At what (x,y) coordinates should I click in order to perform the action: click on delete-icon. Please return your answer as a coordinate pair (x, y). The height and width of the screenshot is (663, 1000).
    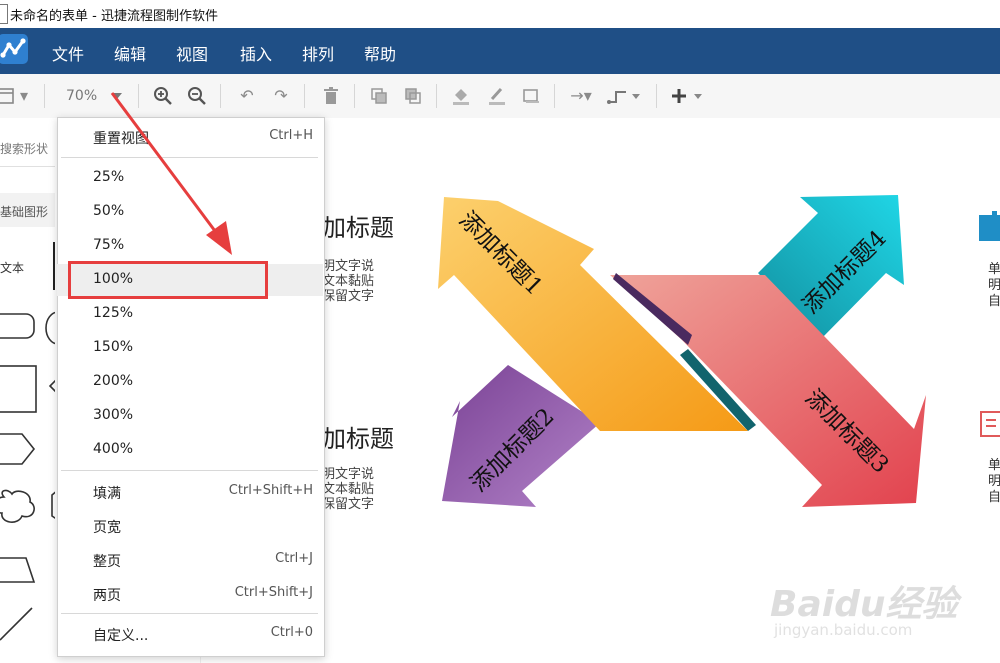
    Looking at the image, I should click on (331, 96).